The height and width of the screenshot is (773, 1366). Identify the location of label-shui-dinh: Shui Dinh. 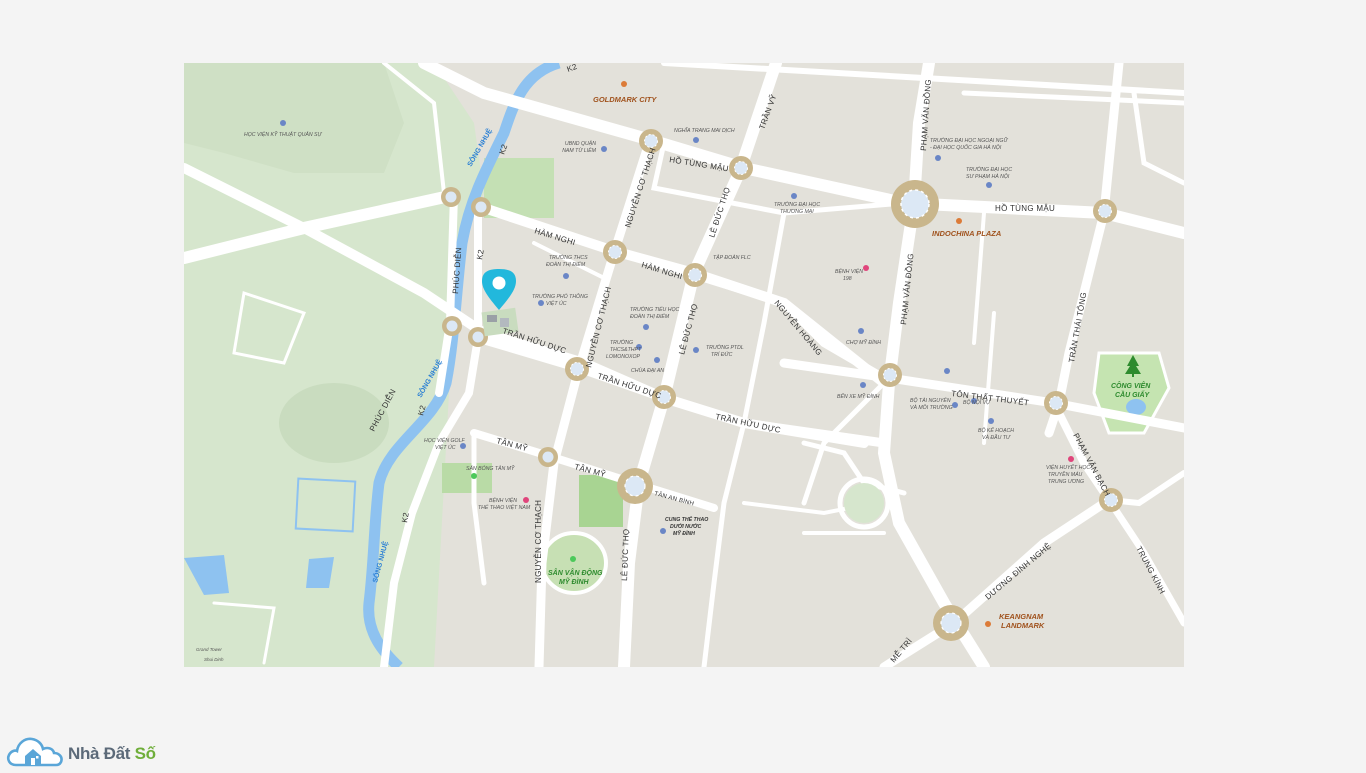
(214, 659).